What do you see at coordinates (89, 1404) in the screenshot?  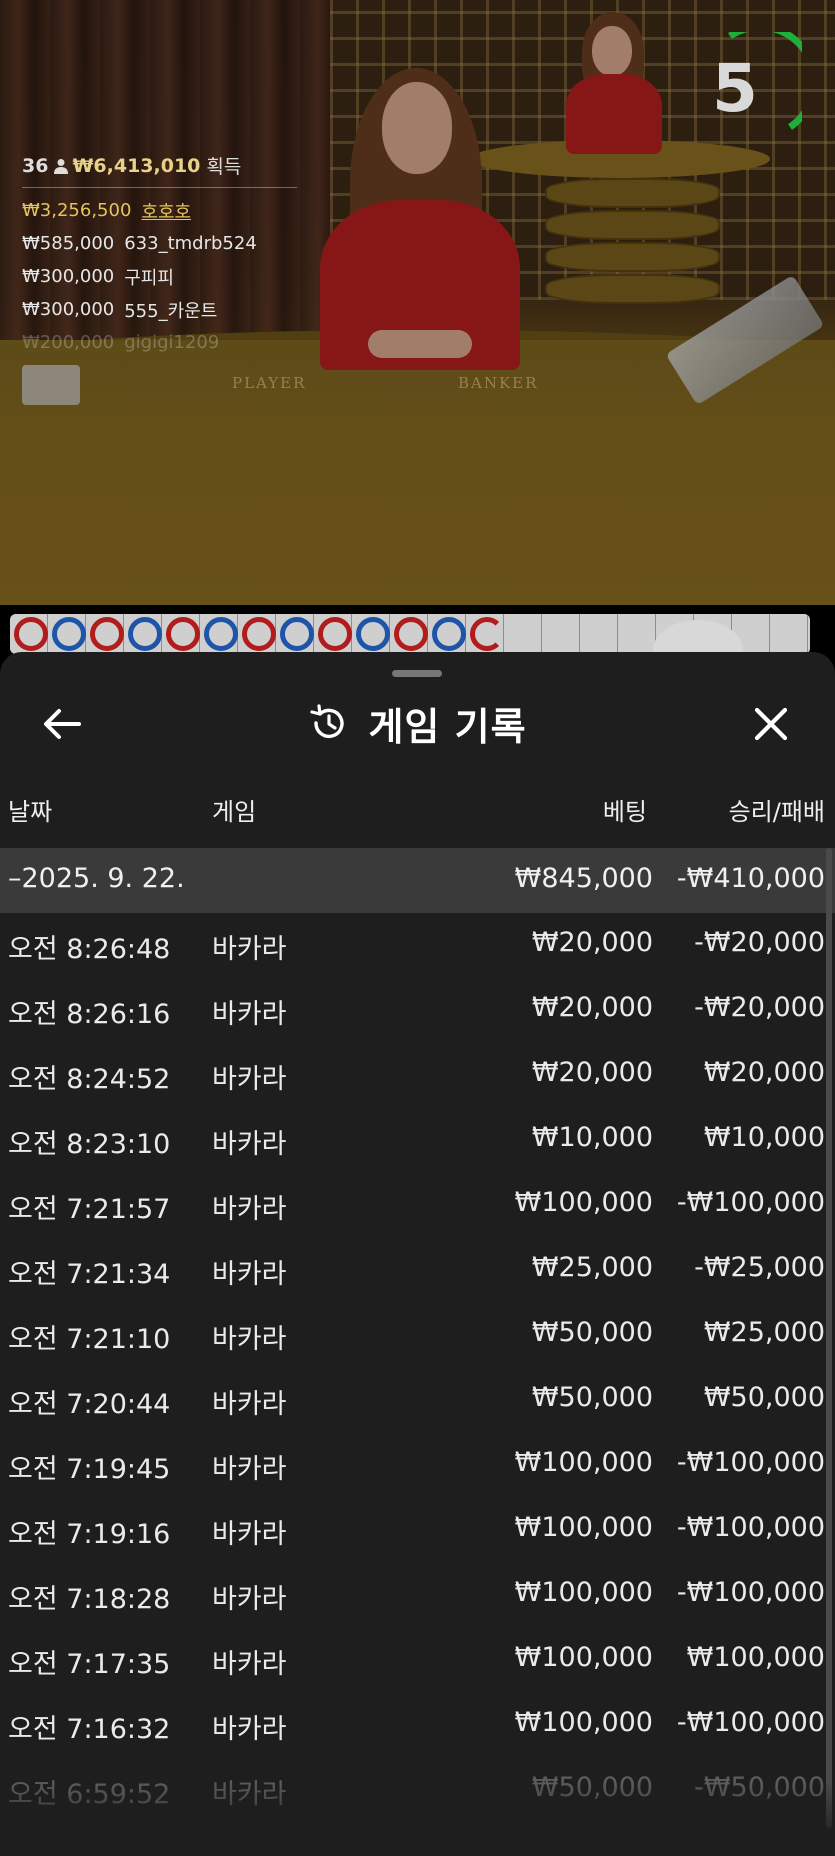 I see `row-time: 오전 7:20:44` at bounding box center [89, 1404].